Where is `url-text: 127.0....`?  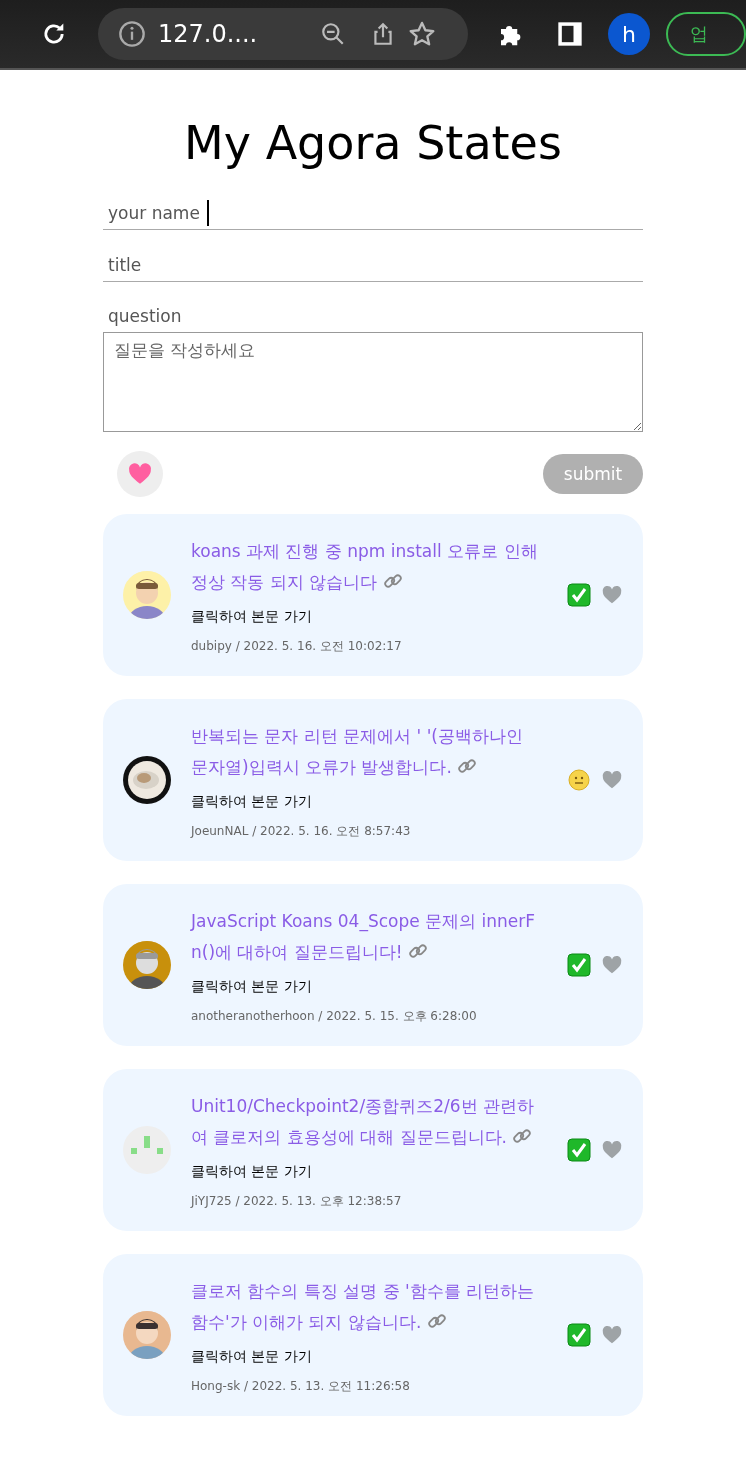 url-text: 127.0.... is located at coordinates (208, 34).